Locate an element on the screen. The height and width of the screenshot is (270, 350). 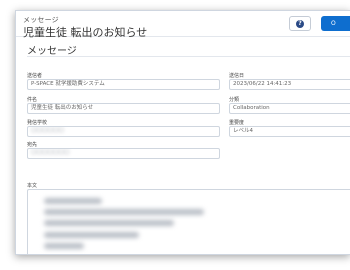
page-title: 児童生徒 転出のお知らせ is located at coordinates (85, 32).